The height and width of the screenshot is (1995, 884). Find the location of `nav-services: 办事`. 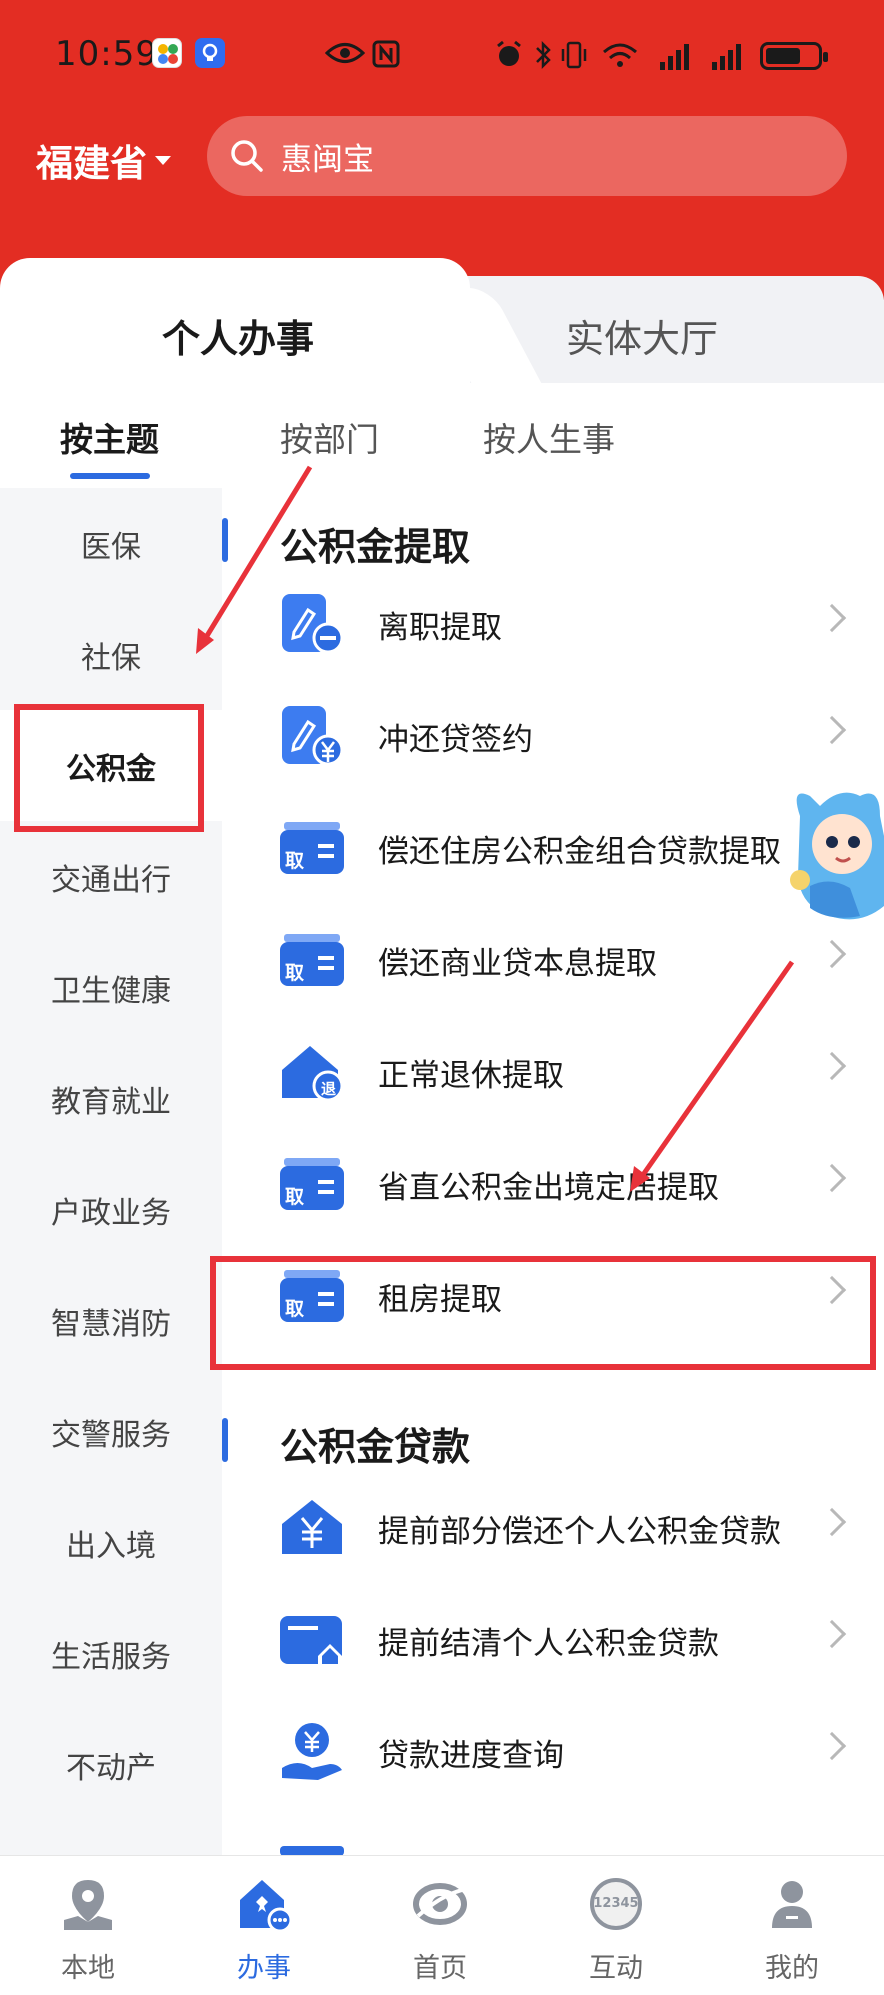

nav-services: 办事 is located at coordinates (264, 1925).